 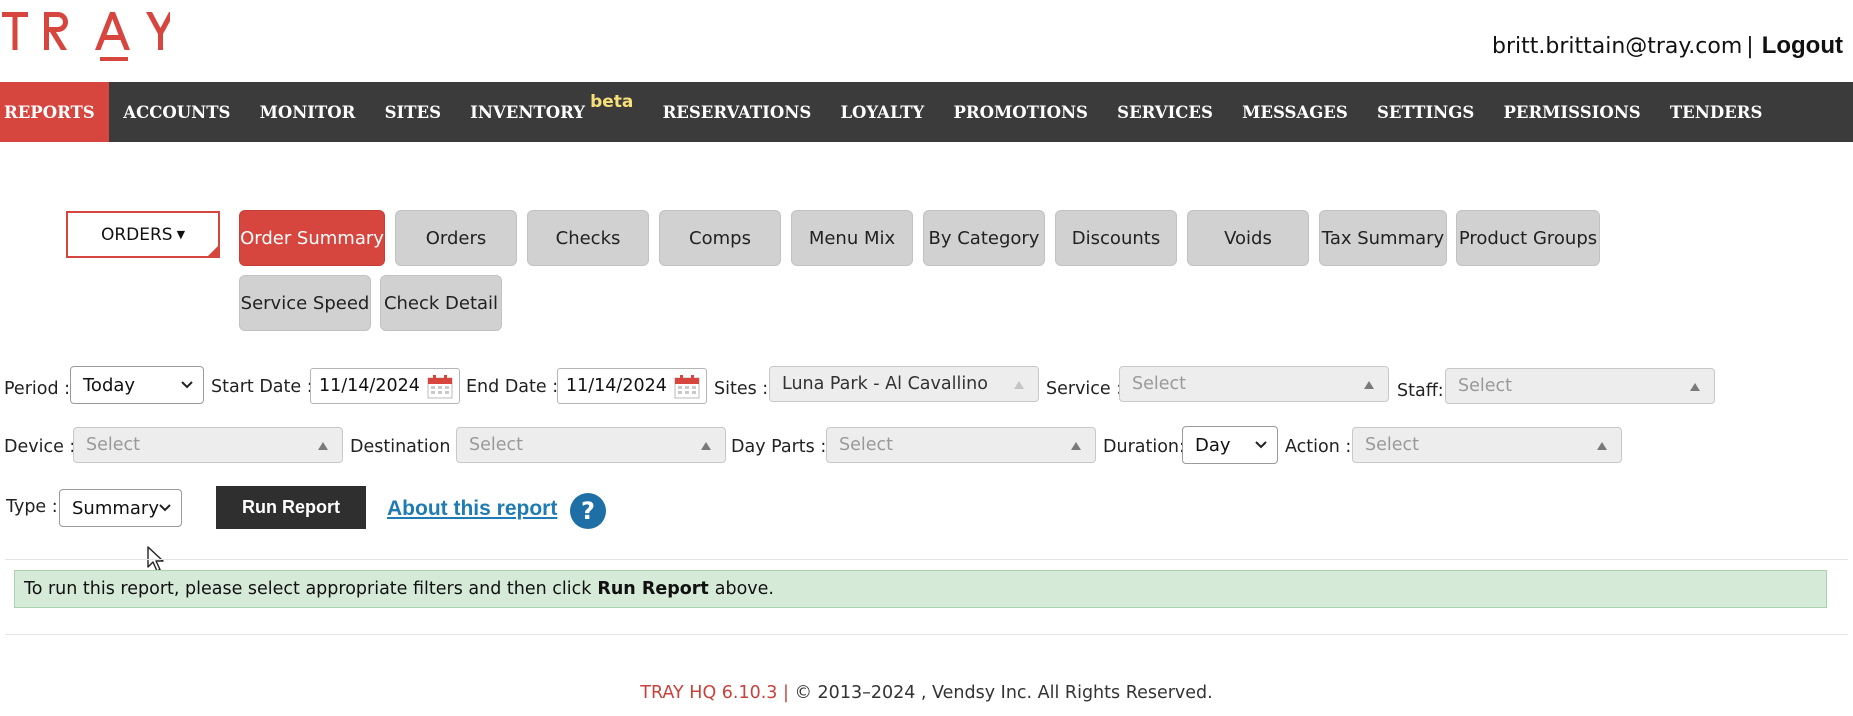 What do you see at coordinates (496, 445) in the screenshot?
I see `destination-placeholder: Select` at bounding box center [496, 445].